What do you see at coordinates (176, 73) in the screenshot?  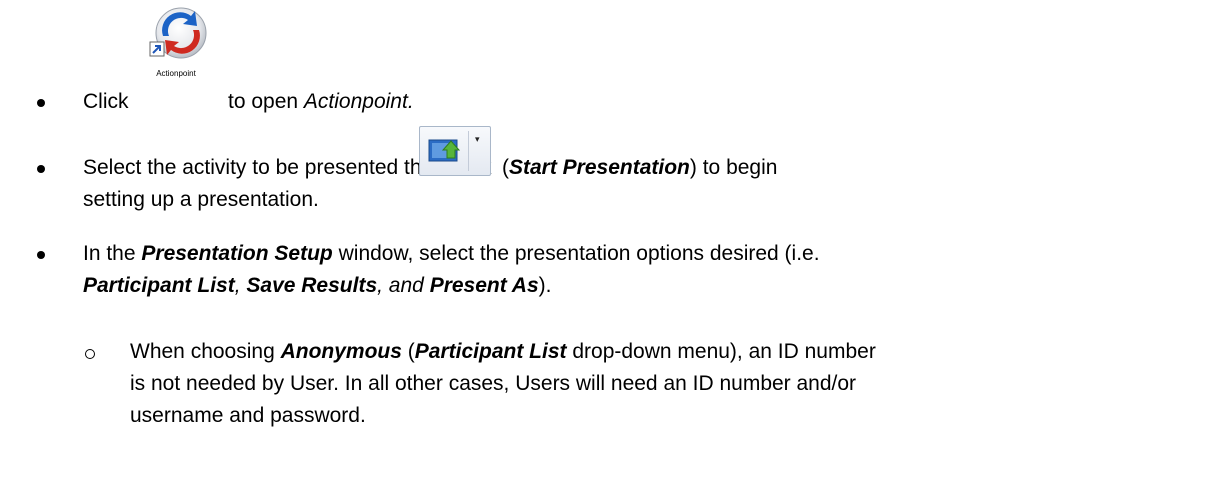 I see `actionpoint-icon-label: Actionpoint` at bounding box center [176, 73].